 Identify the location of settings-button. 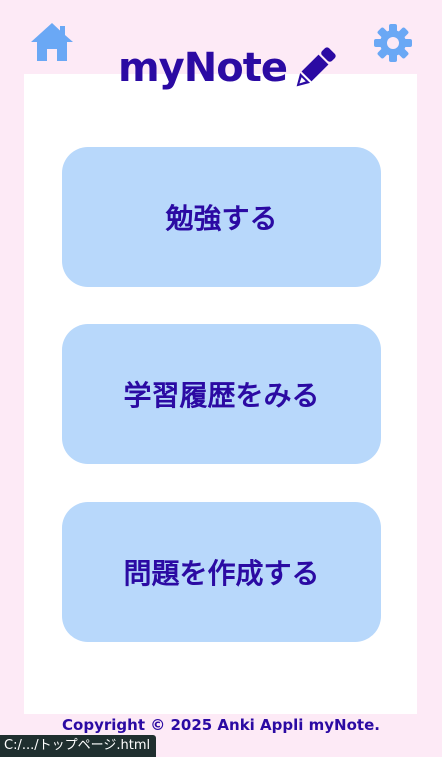
(393, 43).